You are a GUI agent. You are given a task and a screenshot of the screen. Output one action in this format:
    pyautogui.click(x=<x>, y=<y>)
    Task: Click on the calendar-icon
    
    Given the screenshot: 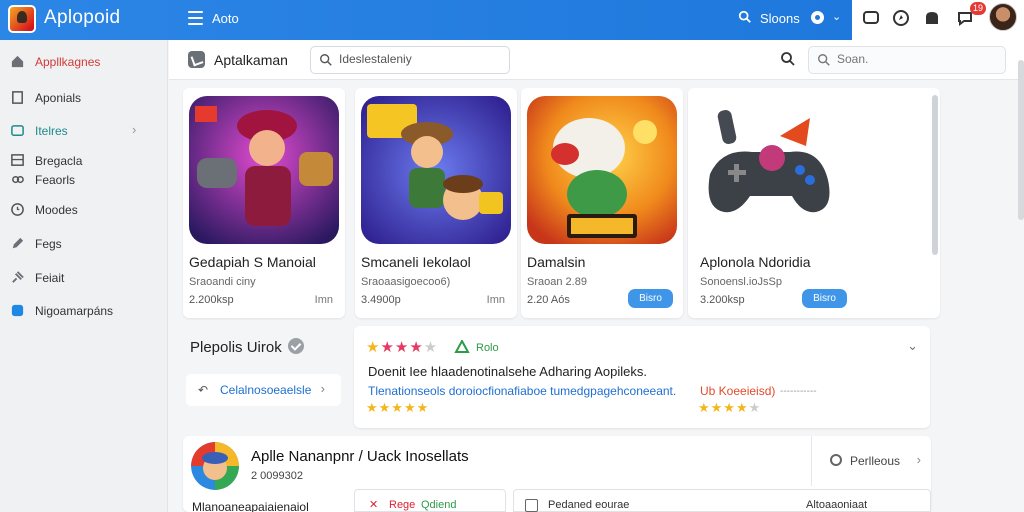 What is the action you would take?
    pyautogui.click(x=17, y=310)
    